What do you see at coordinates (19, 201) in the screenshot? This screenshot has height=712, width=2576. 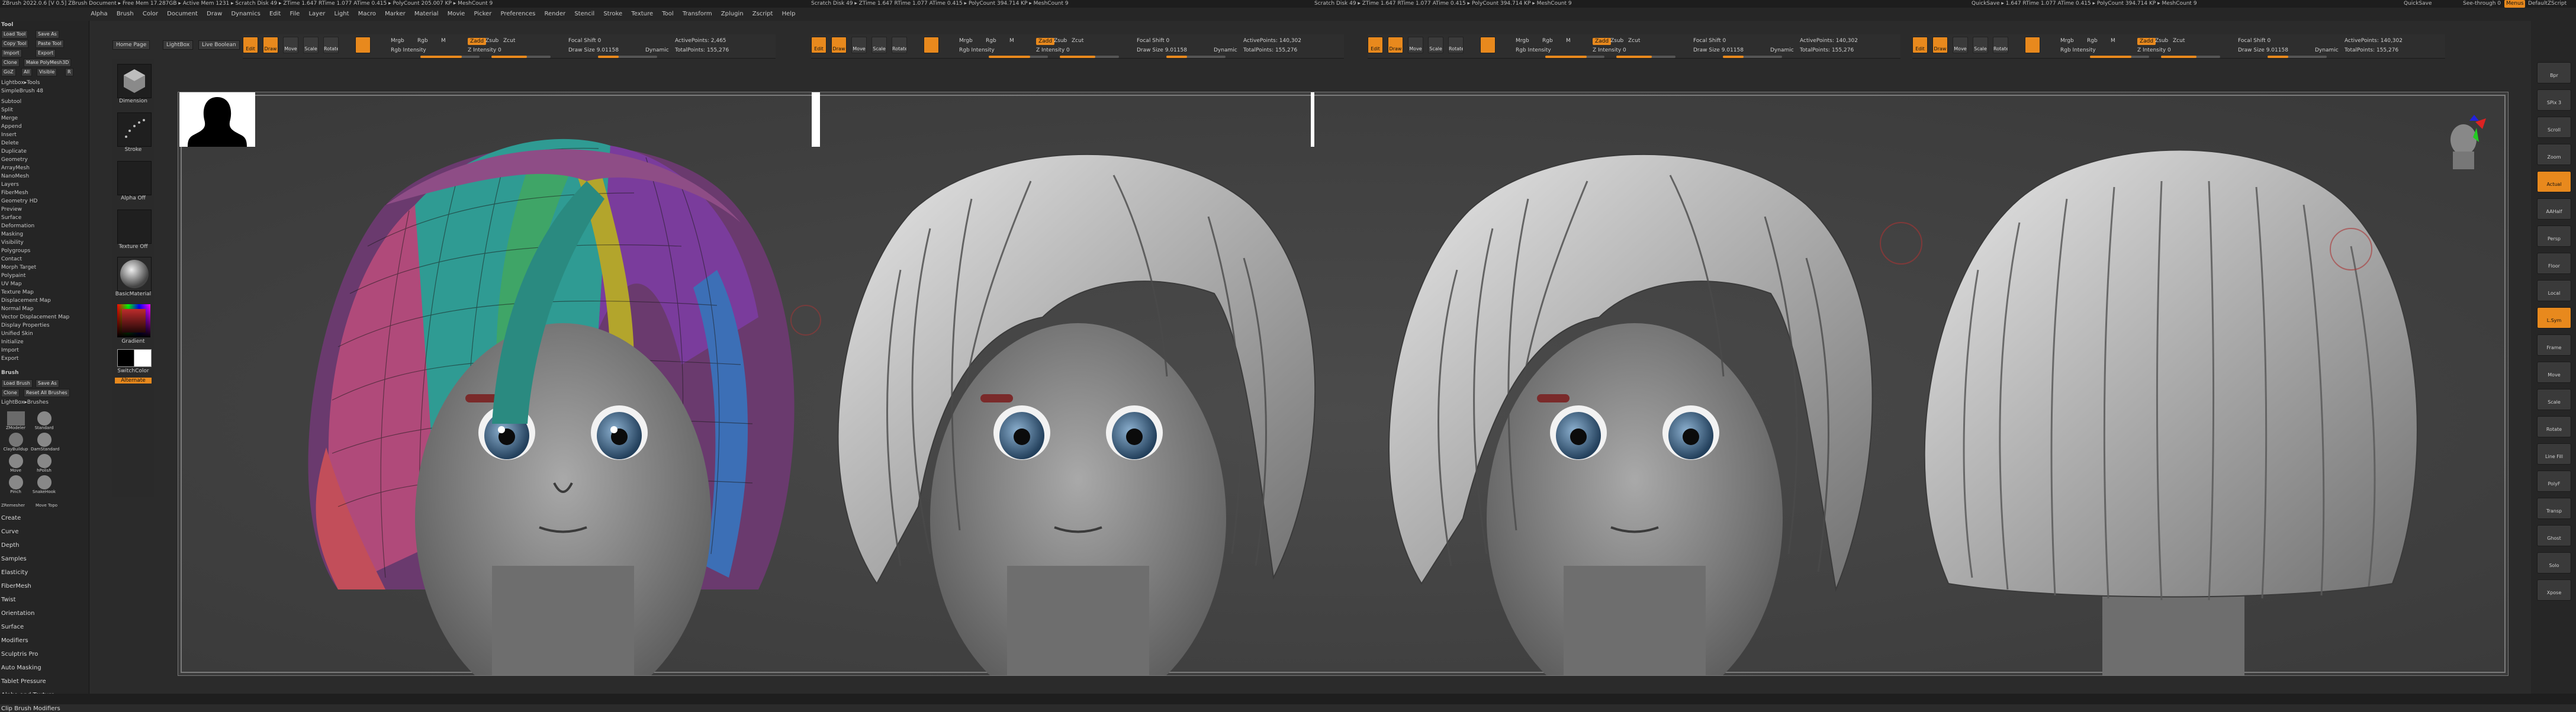 I see `geometry-hd-item: Geometry HD` at bounding box center [19, 201].